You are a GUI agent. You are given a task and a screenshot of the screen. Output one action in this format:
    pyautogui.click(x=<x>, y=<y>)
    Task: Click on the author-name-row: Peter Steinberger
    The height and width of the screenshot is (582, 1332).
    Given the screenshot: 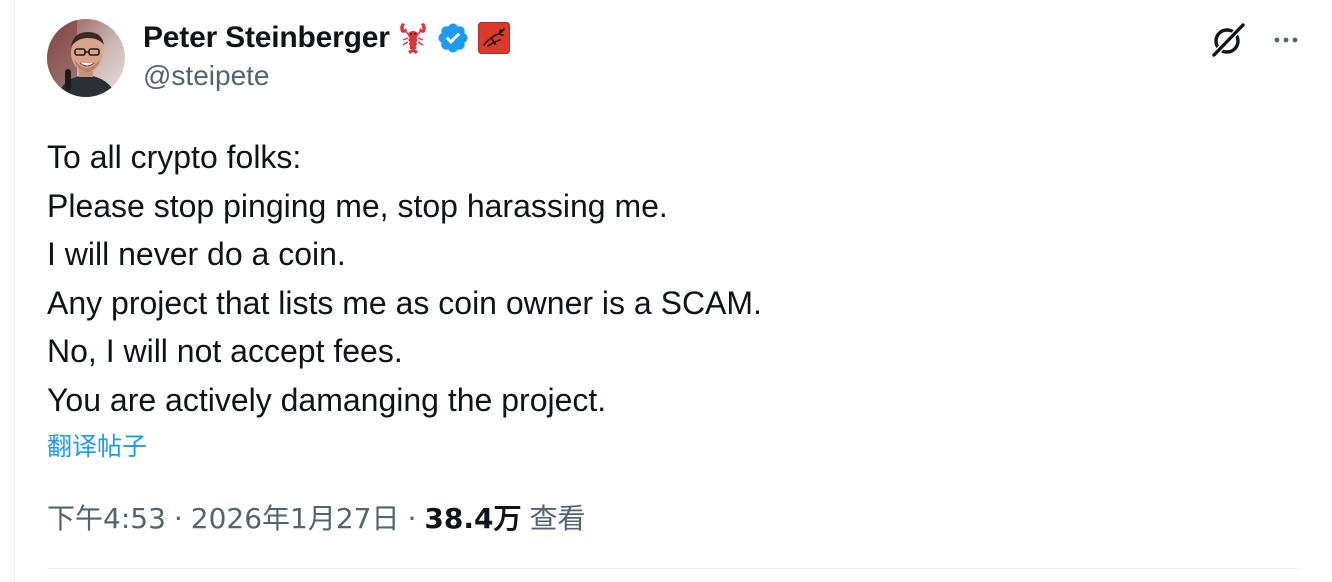 What is the action you would take?
    pyautogui.click(x=326, y=38)
    